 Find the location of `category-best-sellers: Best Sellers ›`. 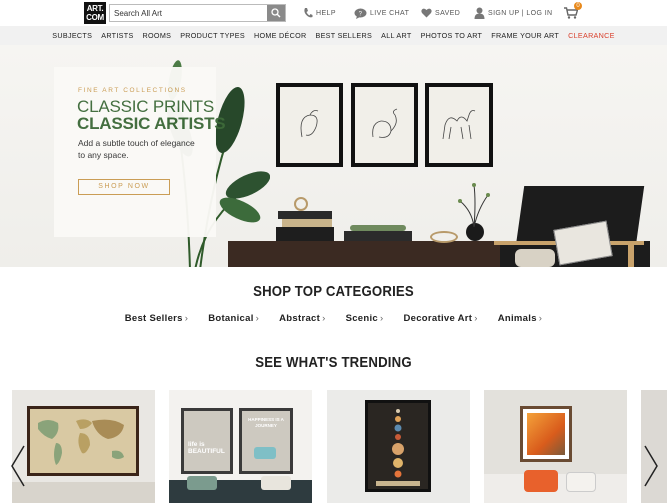

category-best-sellers: Best Sellers › is located at coordinates (156, 318).